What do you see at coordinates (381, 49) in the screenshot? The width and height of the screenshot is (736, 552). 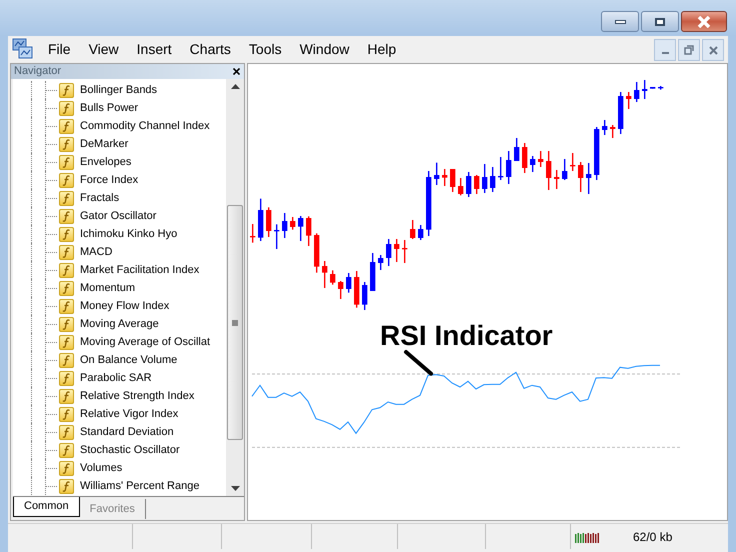 I see `menu-item: Help` at bounding box center [381, 49].